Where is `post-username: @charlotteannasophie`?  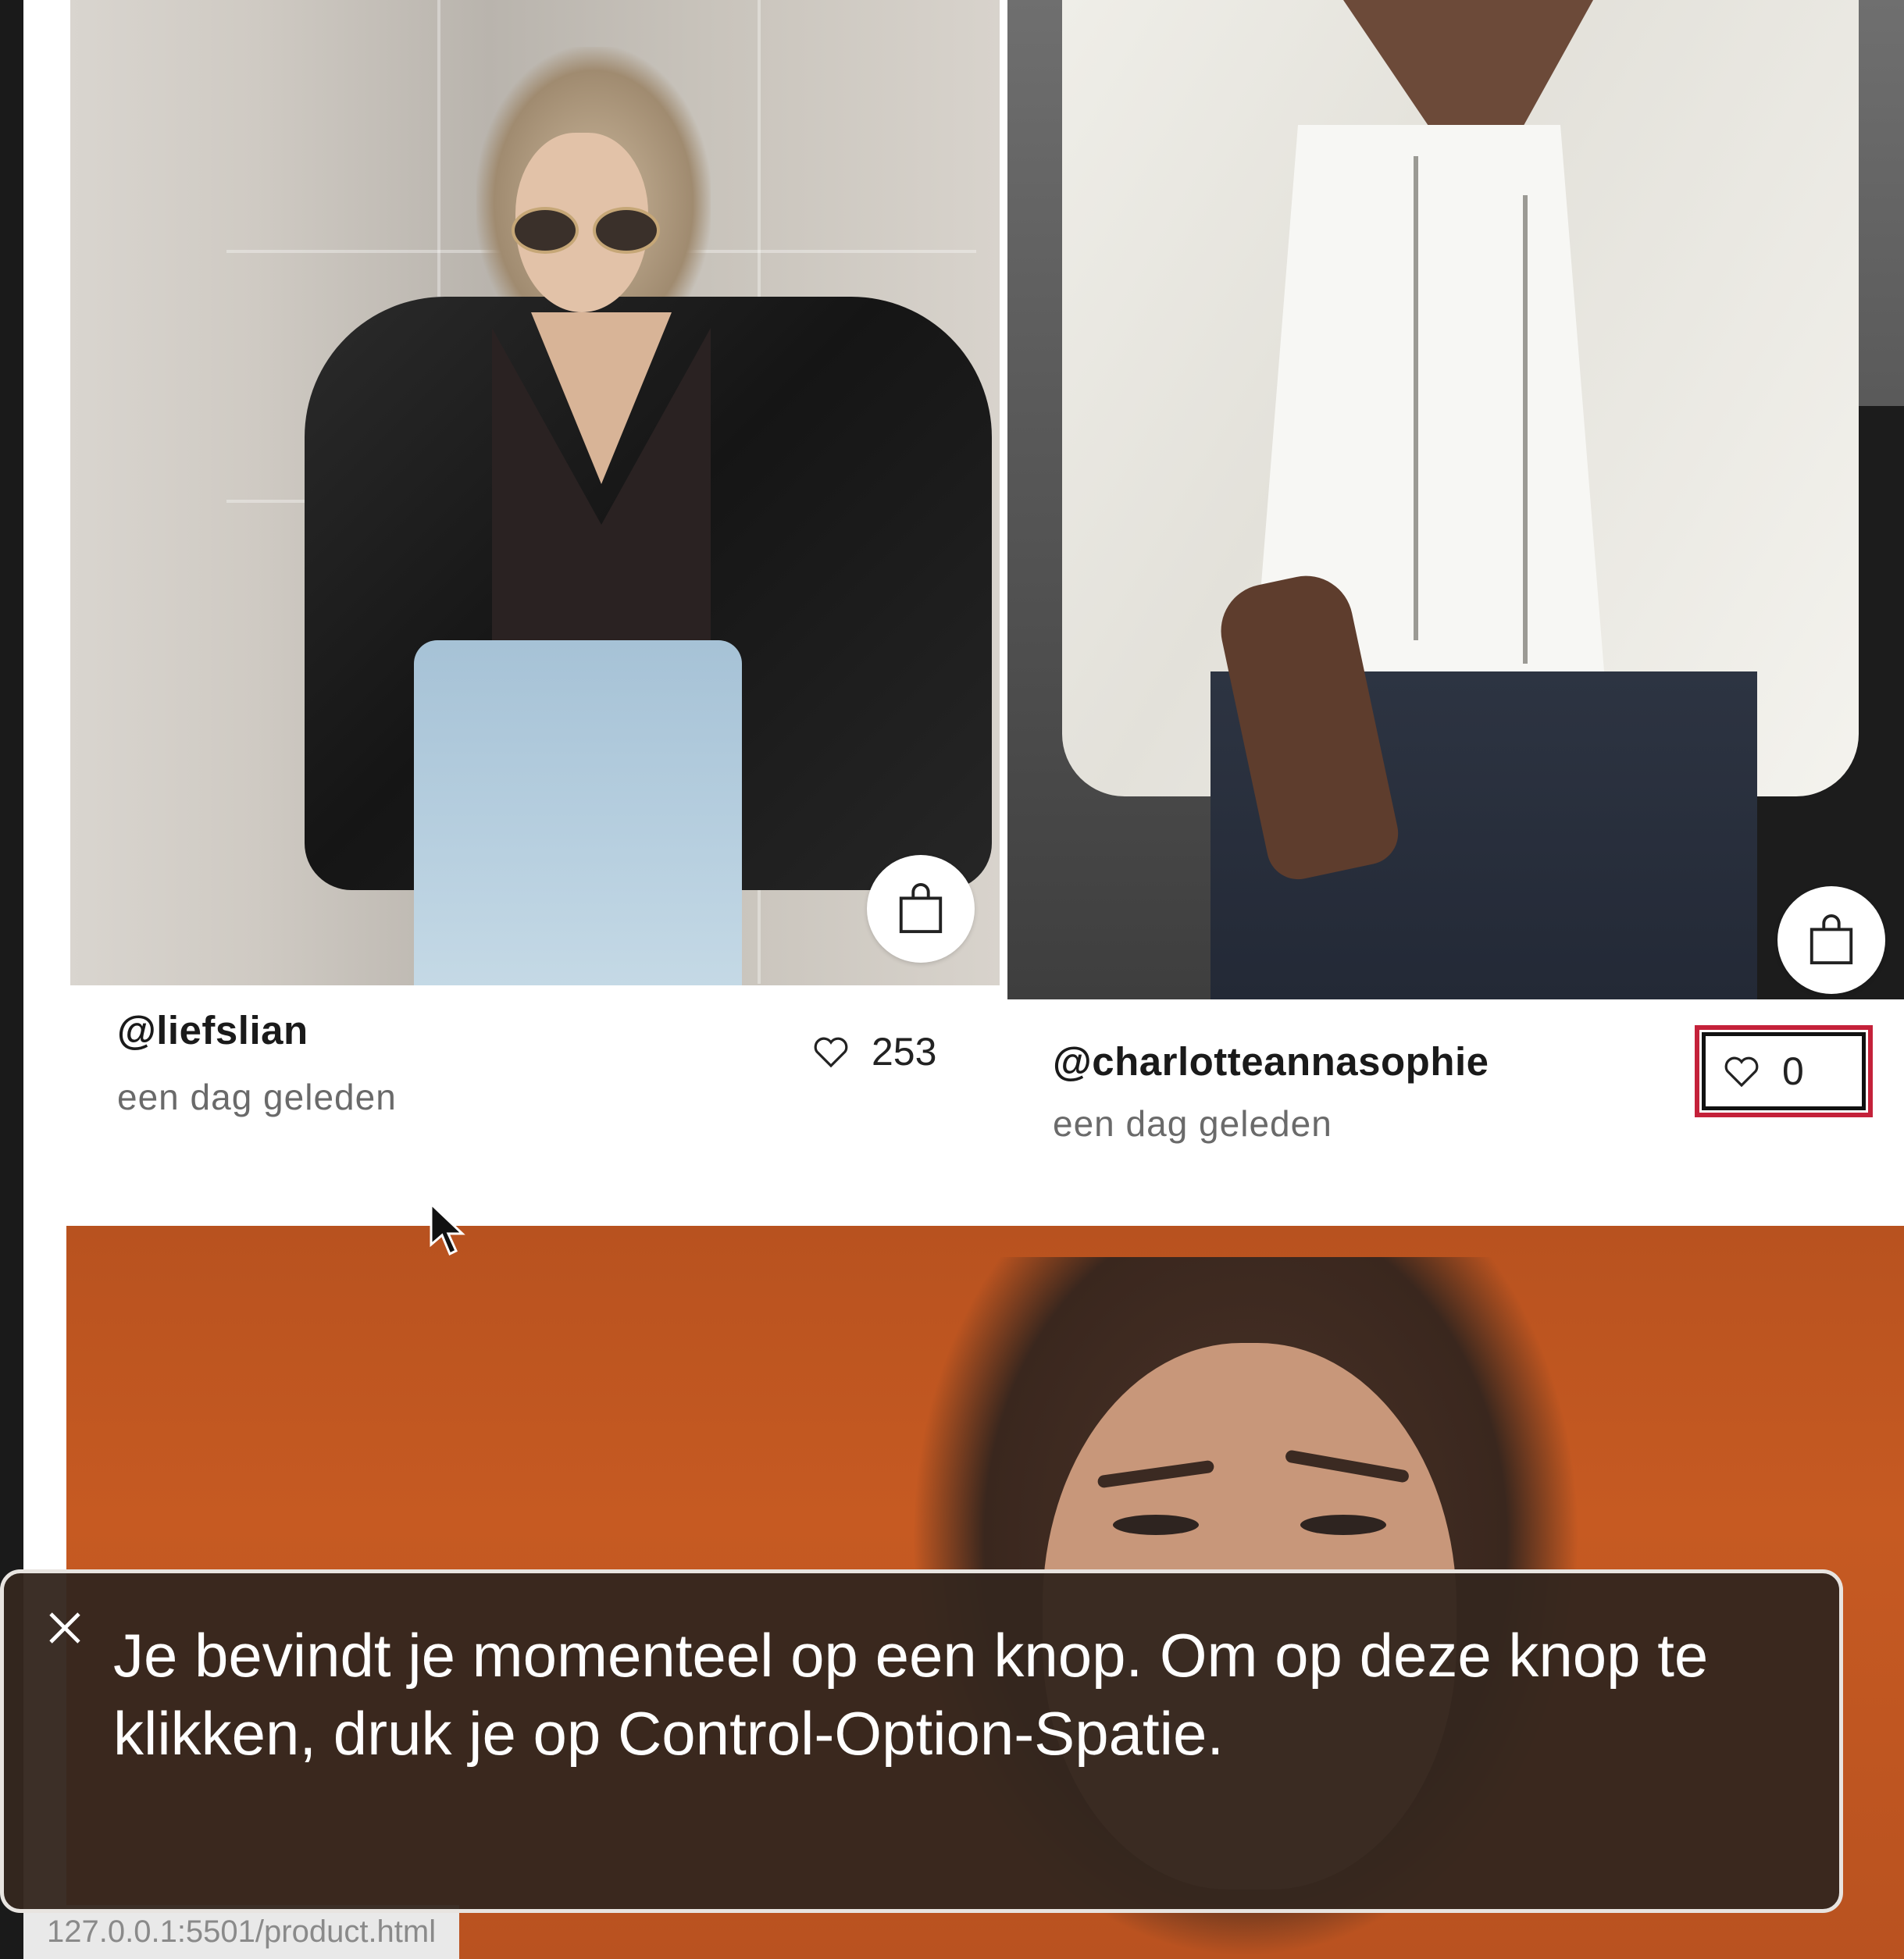
post-username: @charlotteannasophie is located at coordinates (1271, 1061).